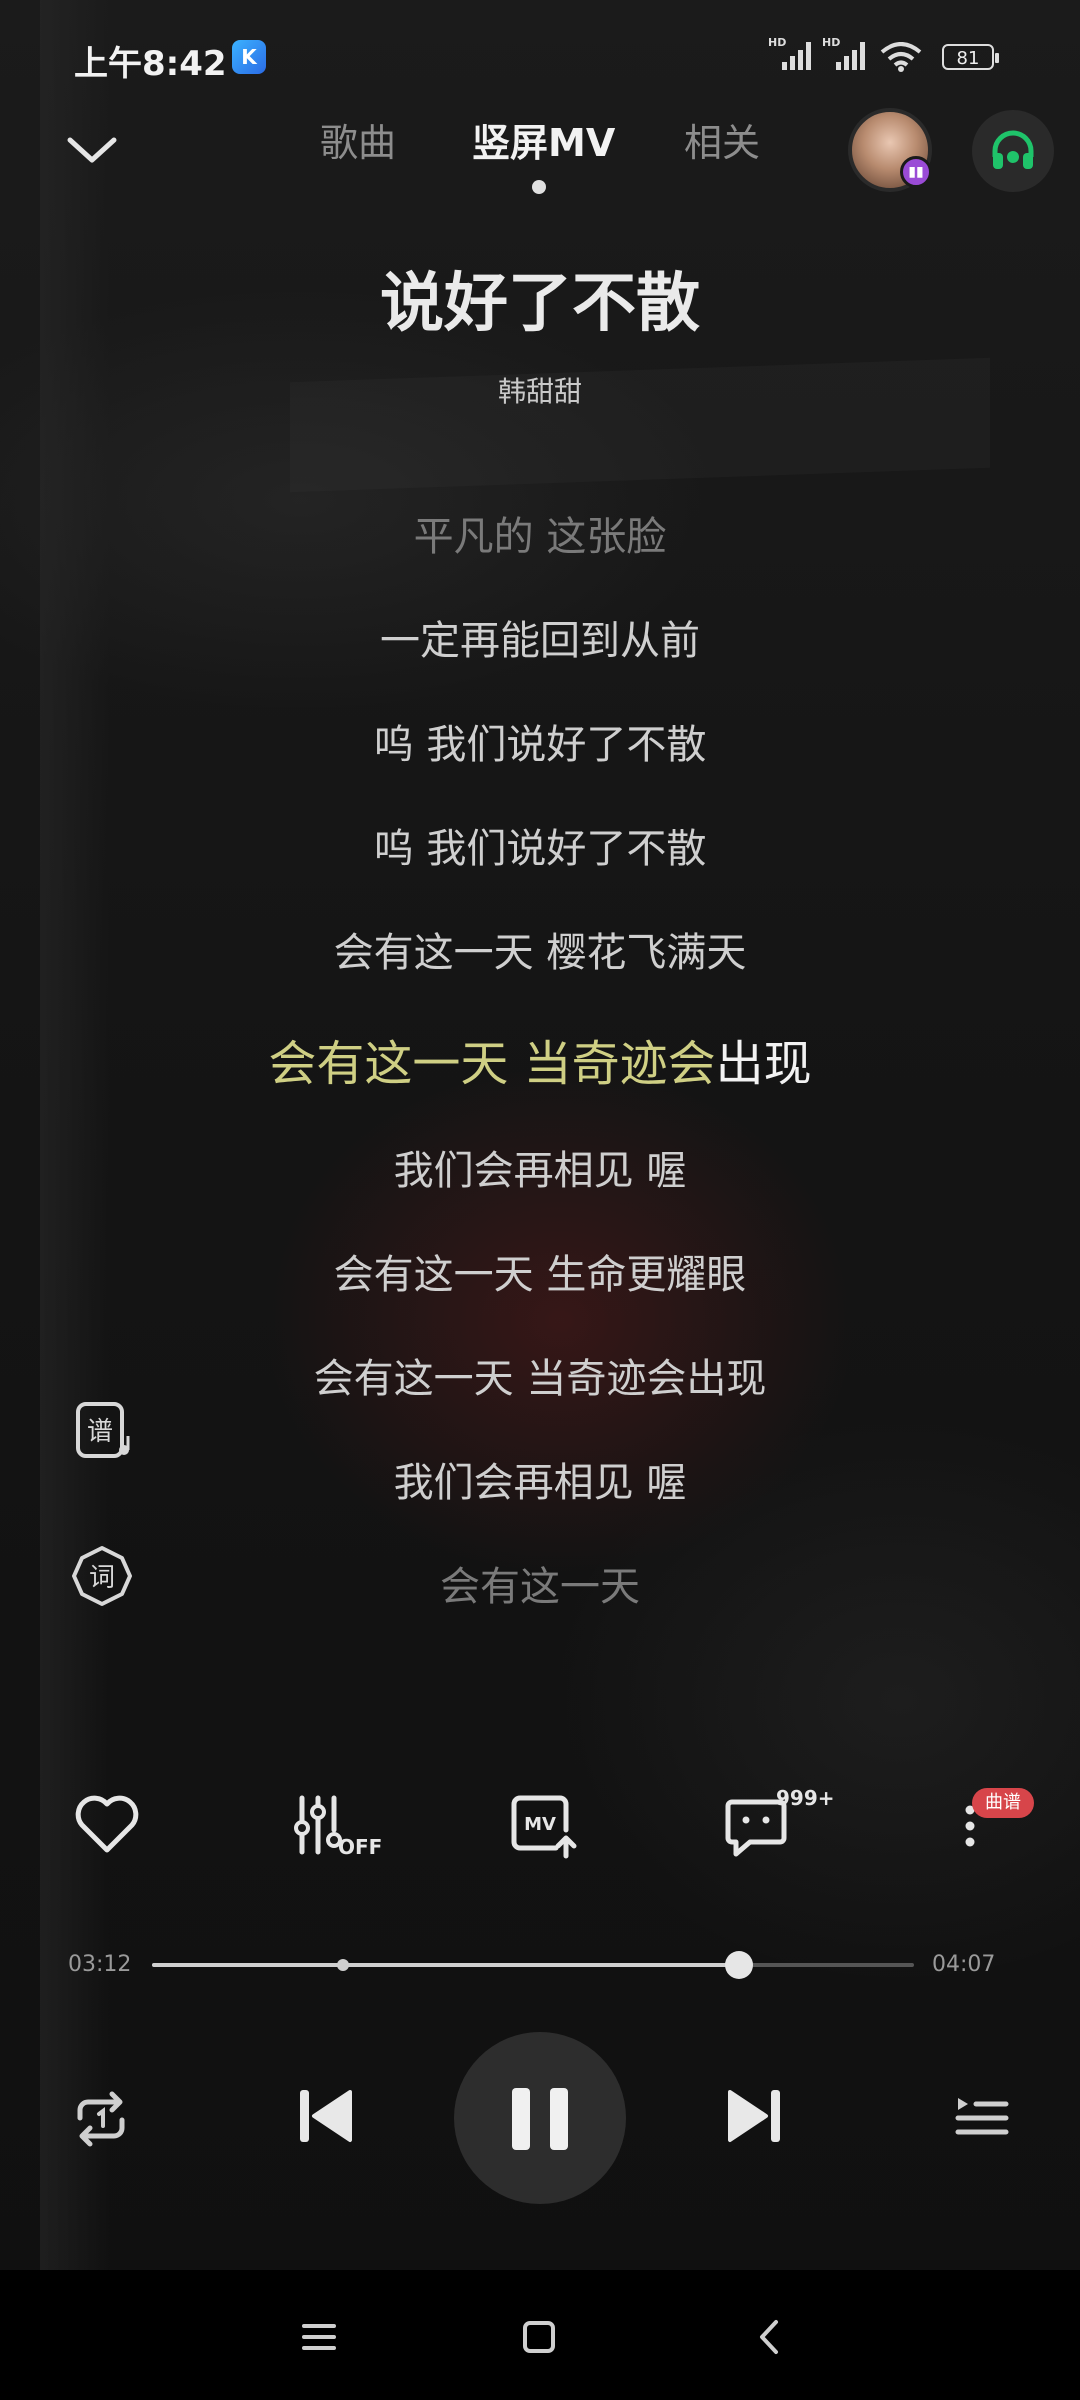 The image size is (1080, 2400). Describe the element at coordinates (540, 55) in the screenshot. I see `status-bar: 上午8:42 K HD HD 81` at that location.